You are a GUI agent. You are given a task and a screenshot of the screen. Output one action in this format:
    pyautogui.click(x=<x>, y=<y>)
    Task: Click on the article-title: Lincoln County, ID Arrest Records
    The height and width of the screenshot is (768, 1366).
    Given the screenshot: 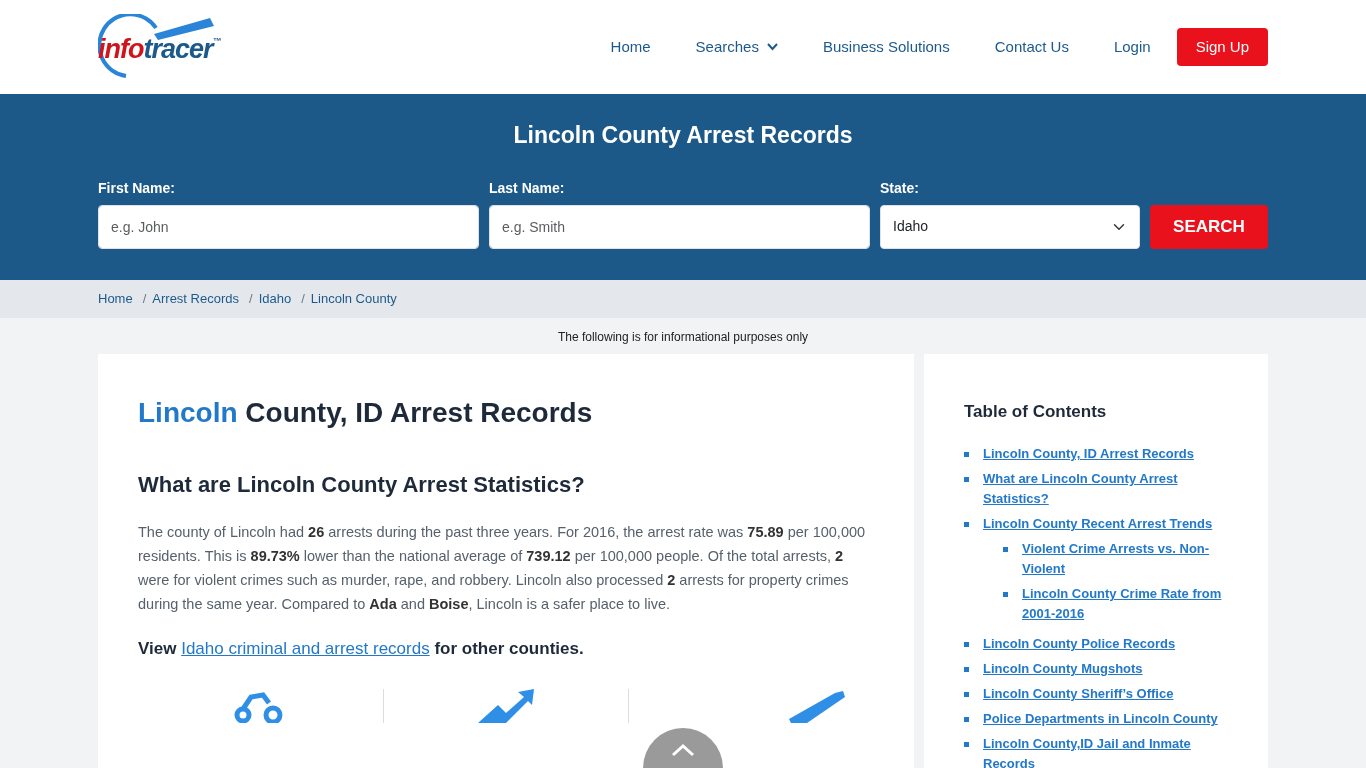 What is the action you would take?
    pyautogui.click(x=366, y=413)
    